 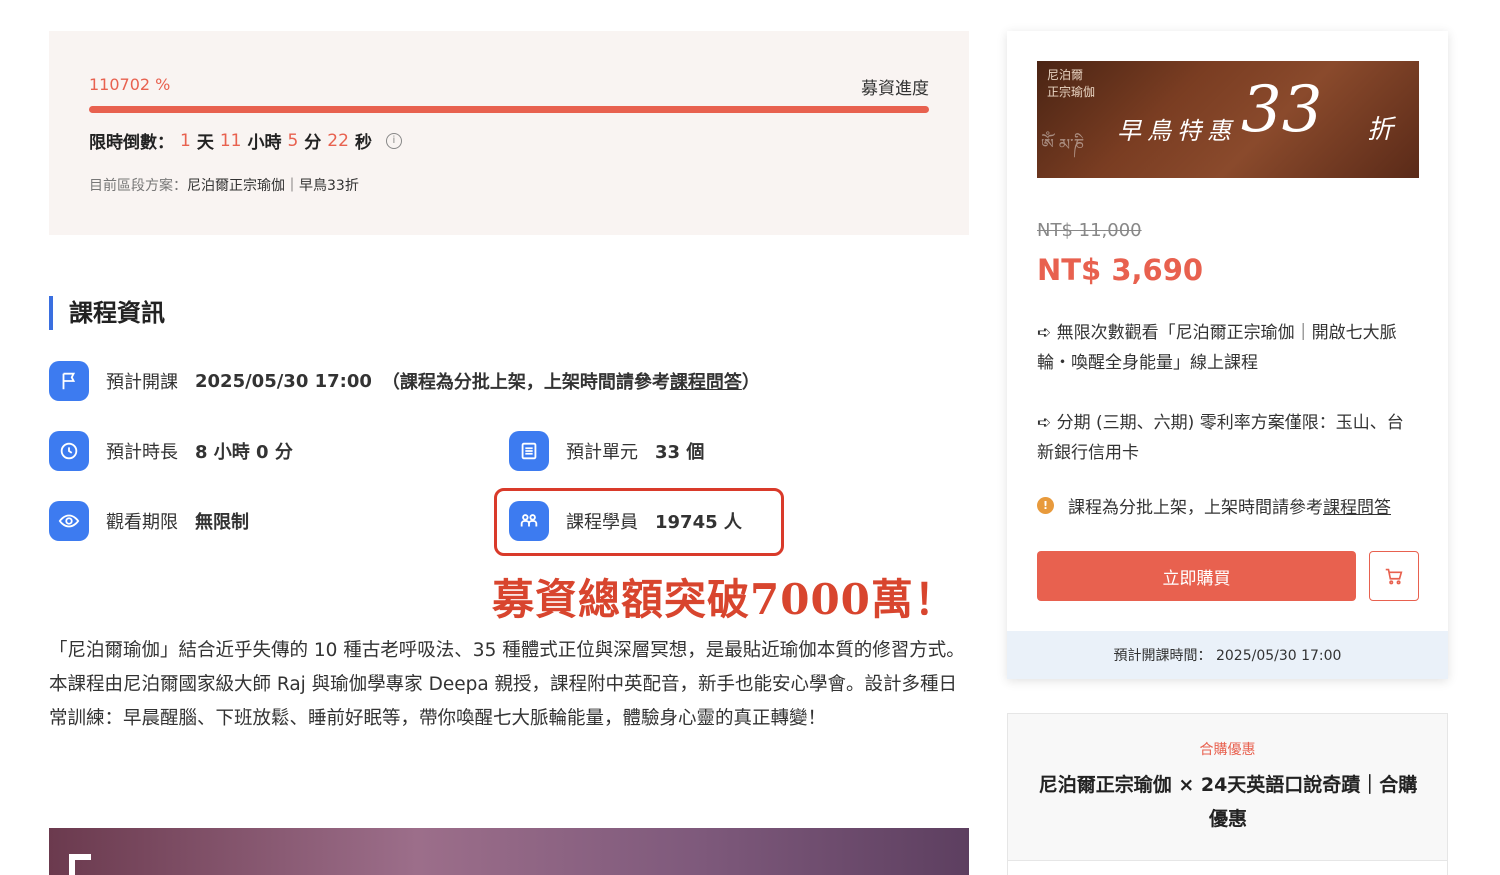 What do you see at coordinates (1227, 867) in the screenshot?
I see `bundle-content` at bounding box center [1227, 867].